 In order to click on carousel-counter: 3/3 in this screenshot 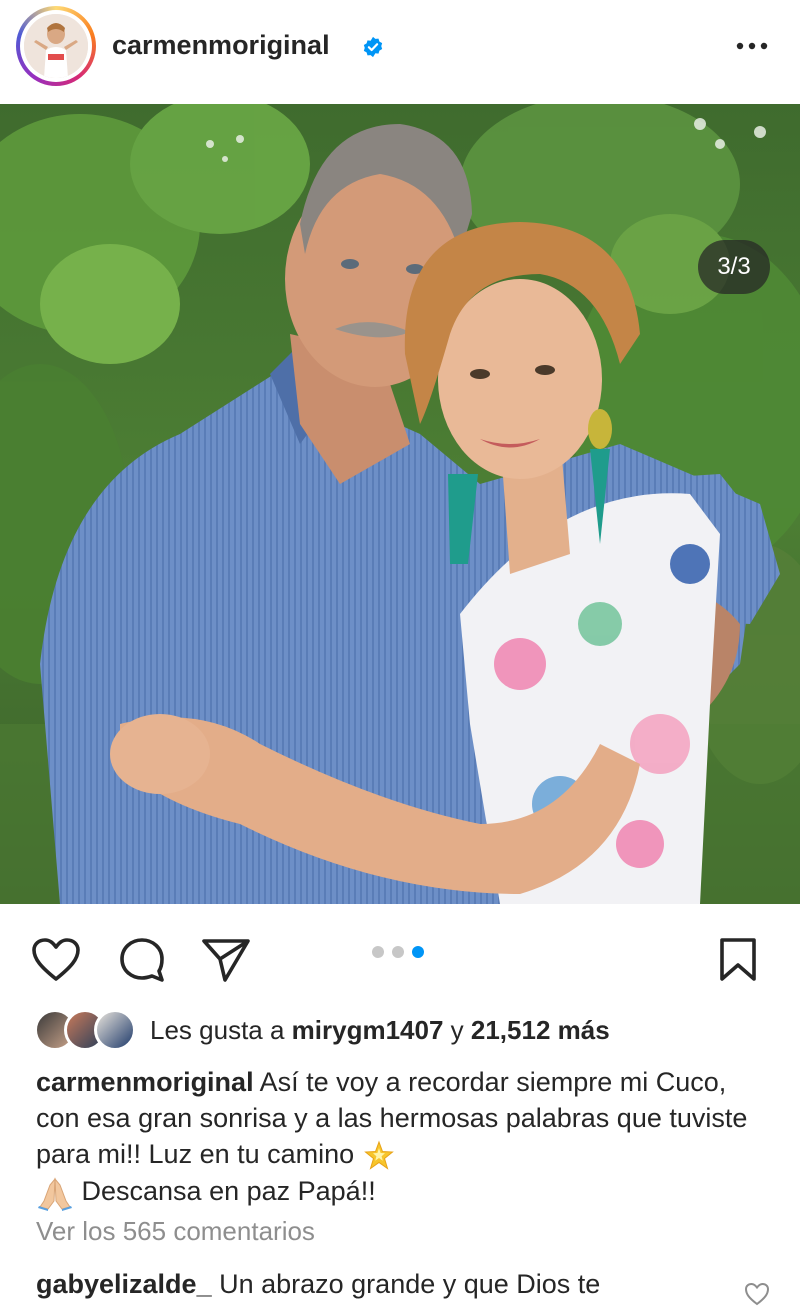, I will do `click(734, 267)`.